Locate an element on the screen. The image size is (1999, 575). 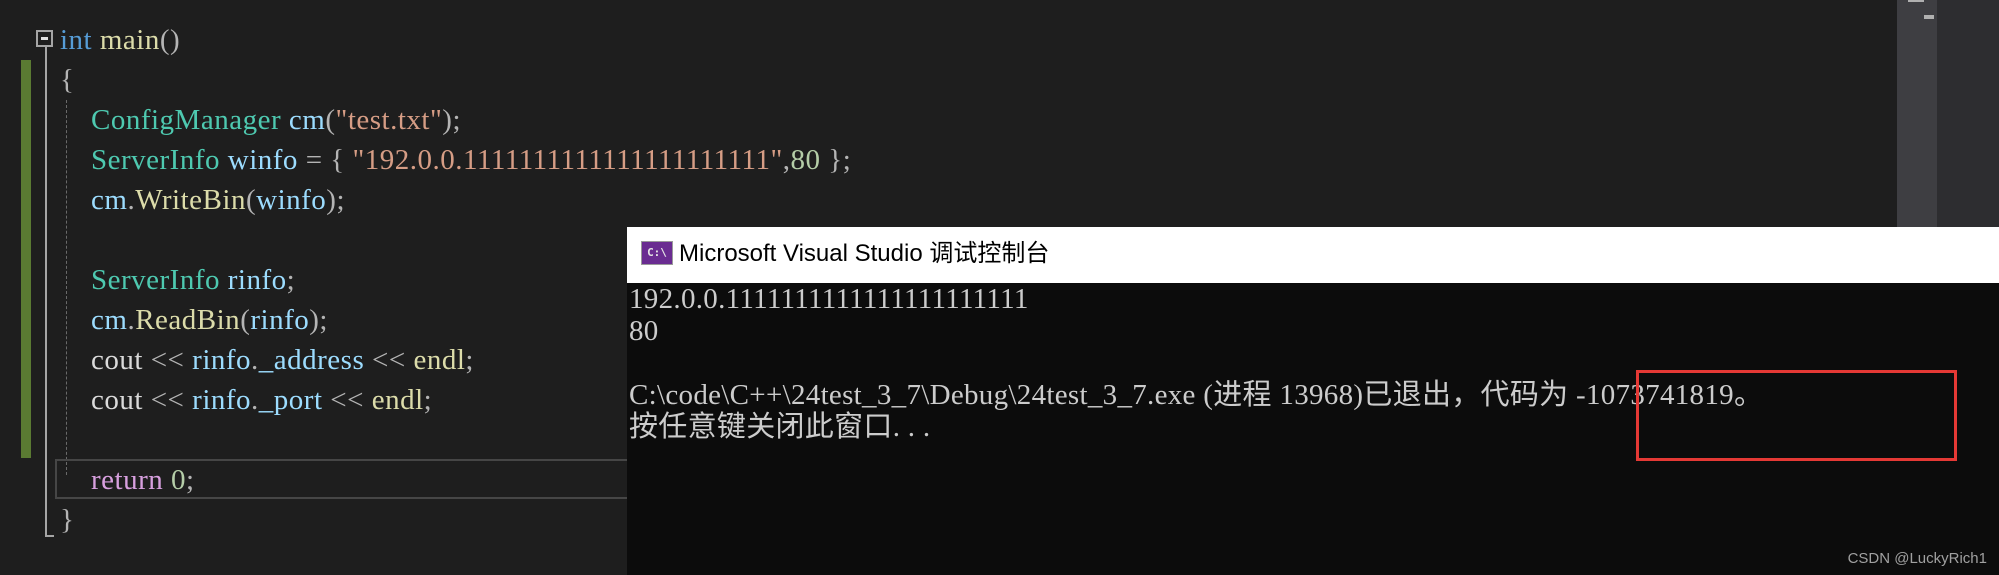
code-token: int is located at coordinates (76, 40).